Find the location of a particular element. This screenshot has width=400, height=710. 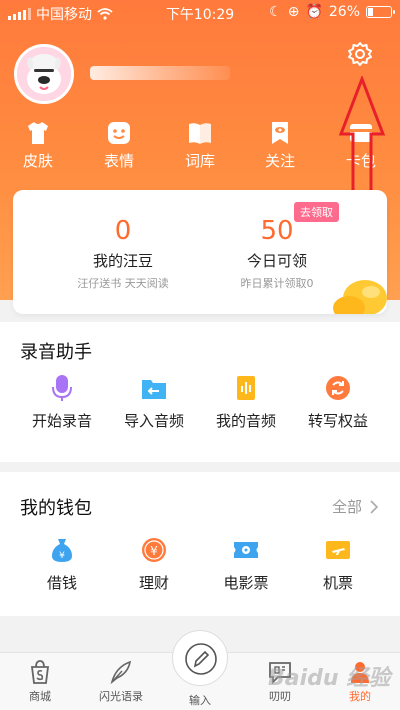

claim-badge: 去领取 is located at coordinates (316, 212).